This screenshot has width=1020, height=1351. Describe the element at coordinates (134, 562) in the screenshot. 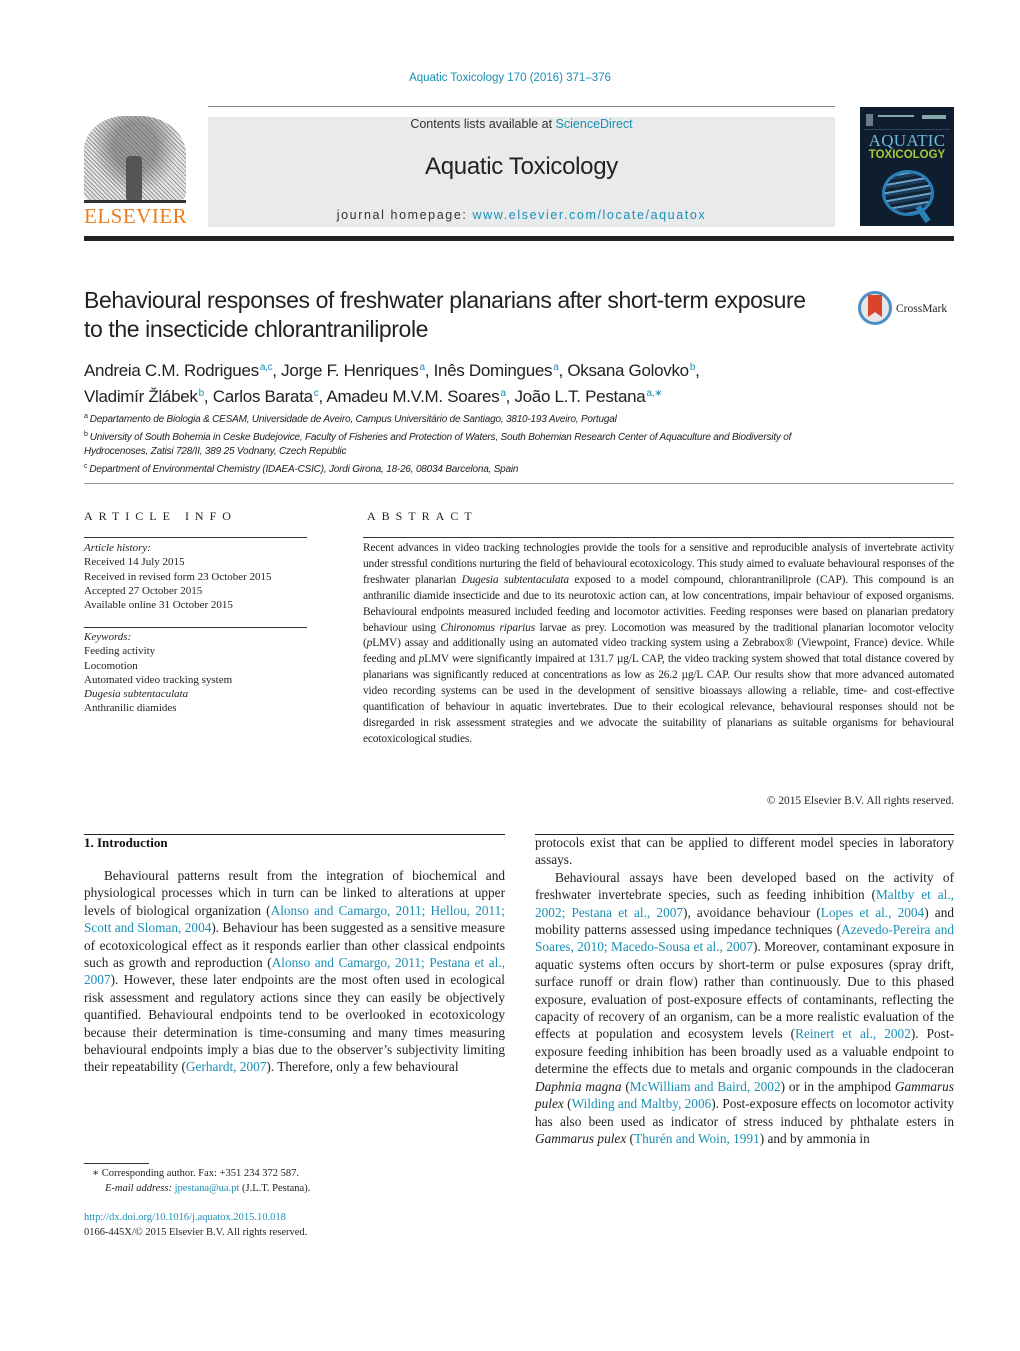

I see `history-item: Received 14 July 2015` at that location.